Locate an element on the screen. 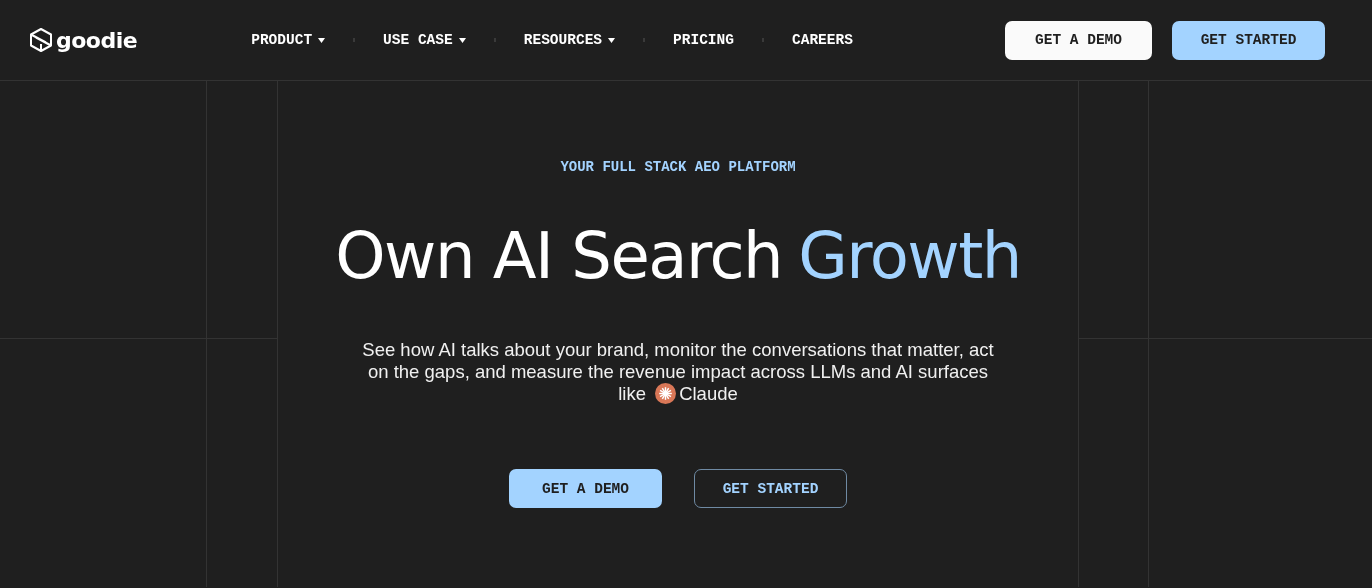 This screenshot has width=1372, height=588. kicker-text: YOUR FULL STACK AEO PLATFORM is located at coordinates (678, 167).